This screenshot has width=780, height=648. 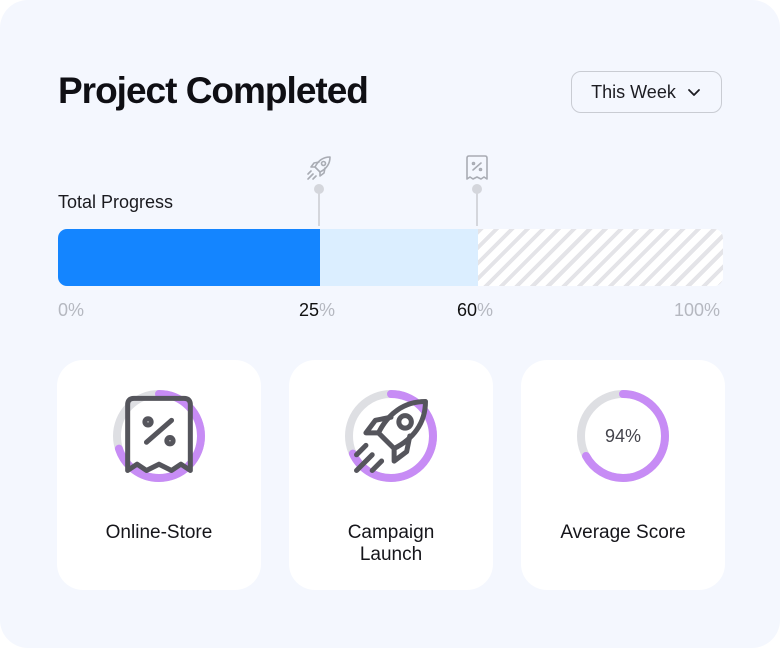 I want to click on tick-value: 0, so click(x=63, y=310).